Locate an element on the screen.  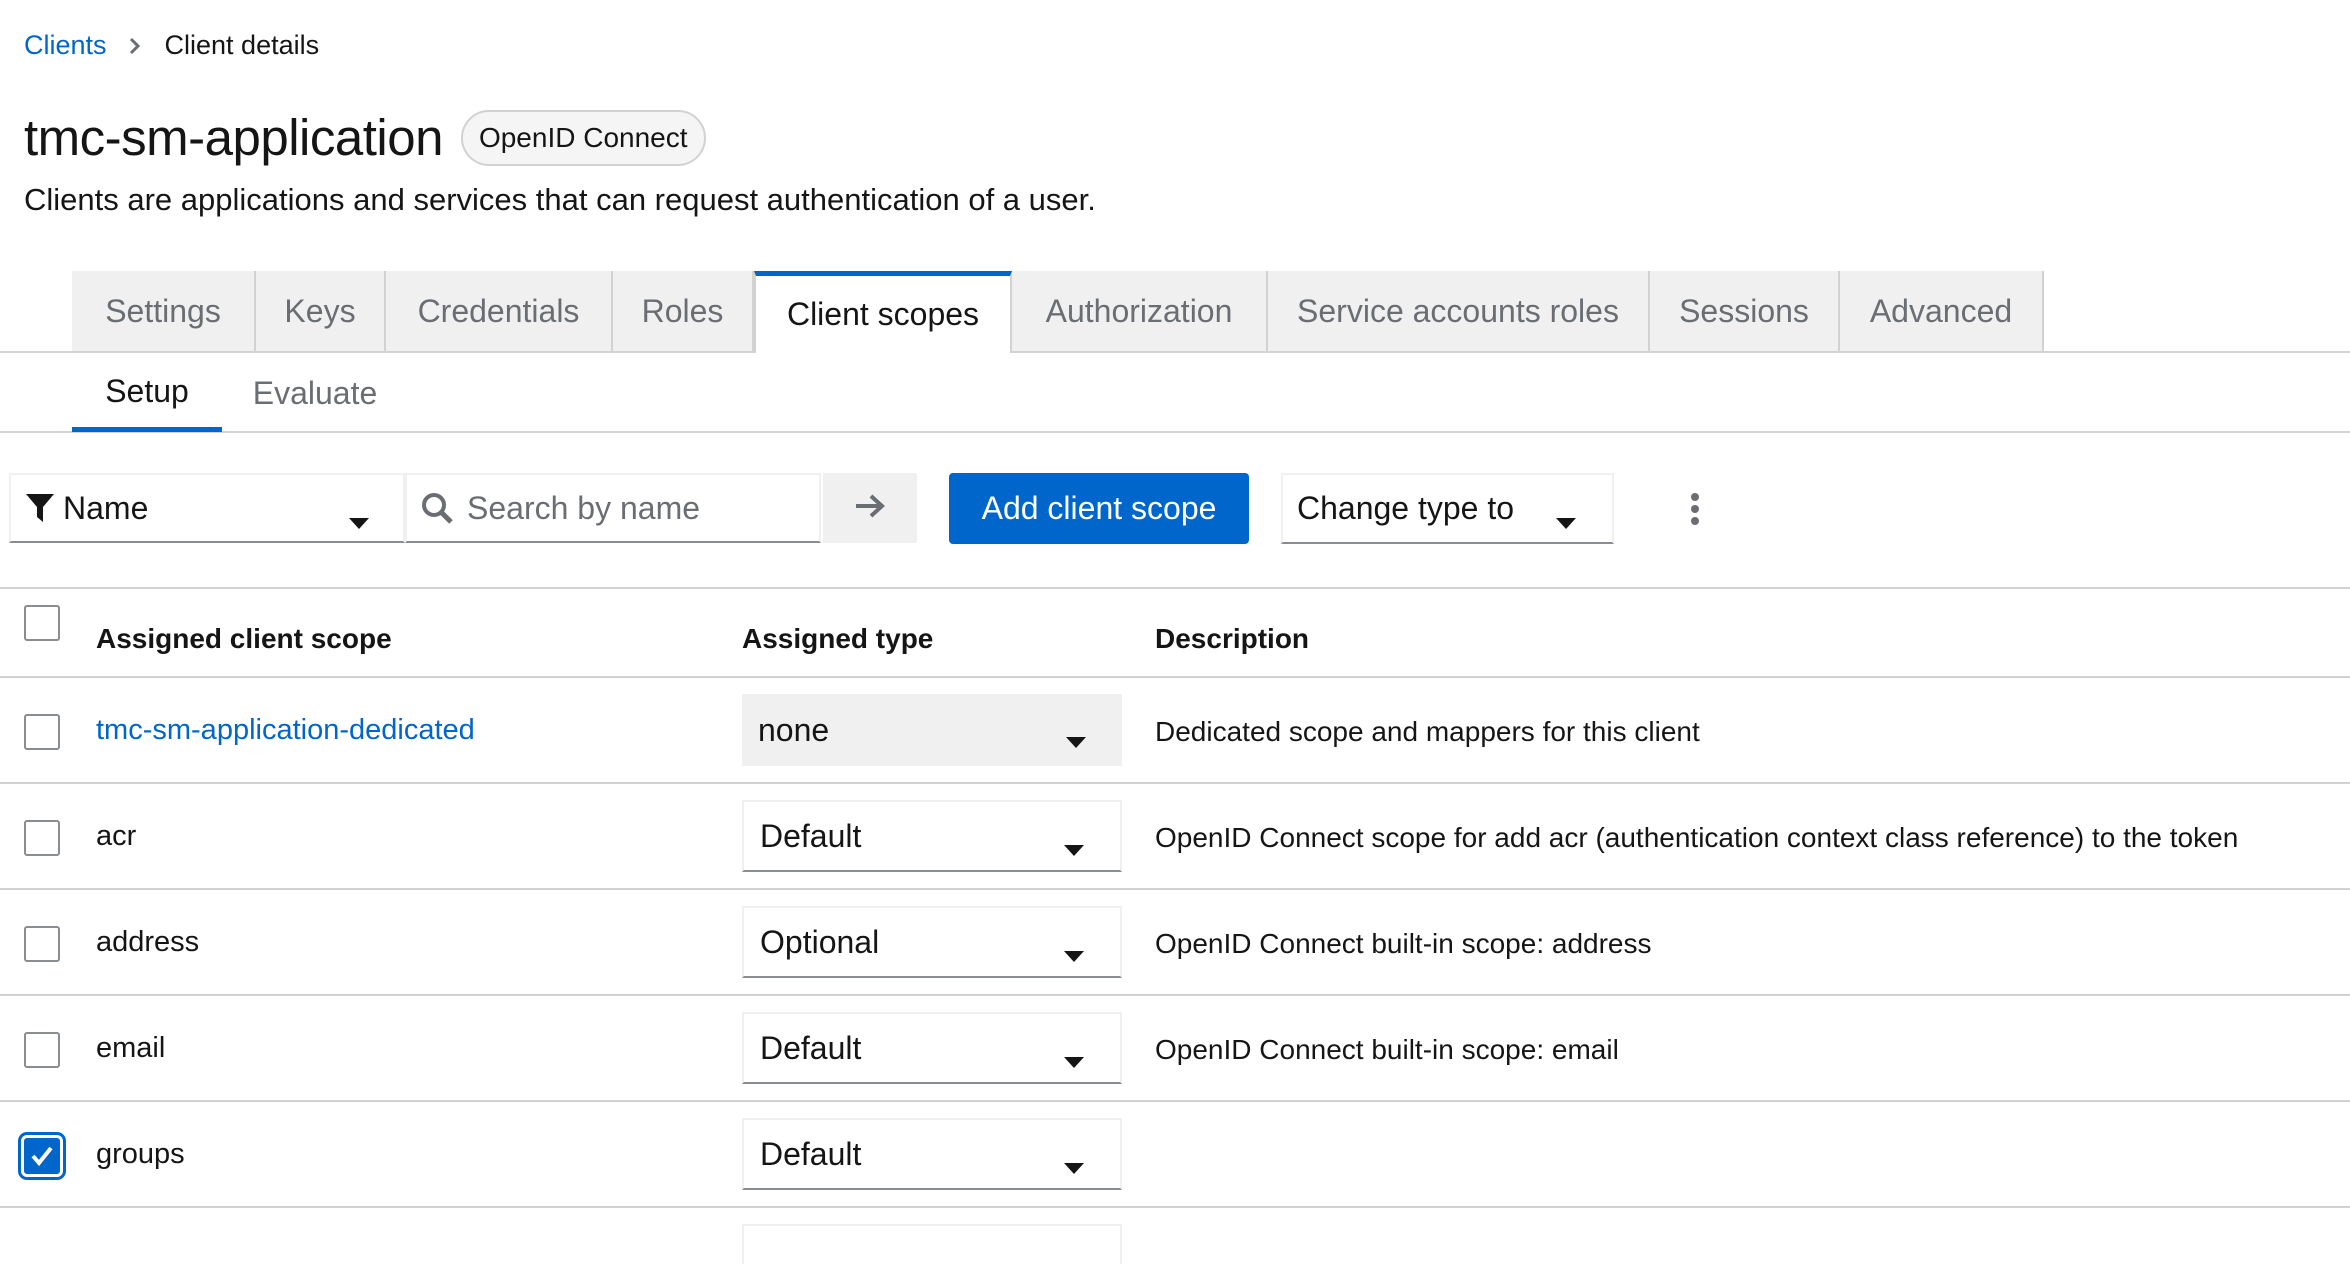
search-box is located at coordinates (613, 508).